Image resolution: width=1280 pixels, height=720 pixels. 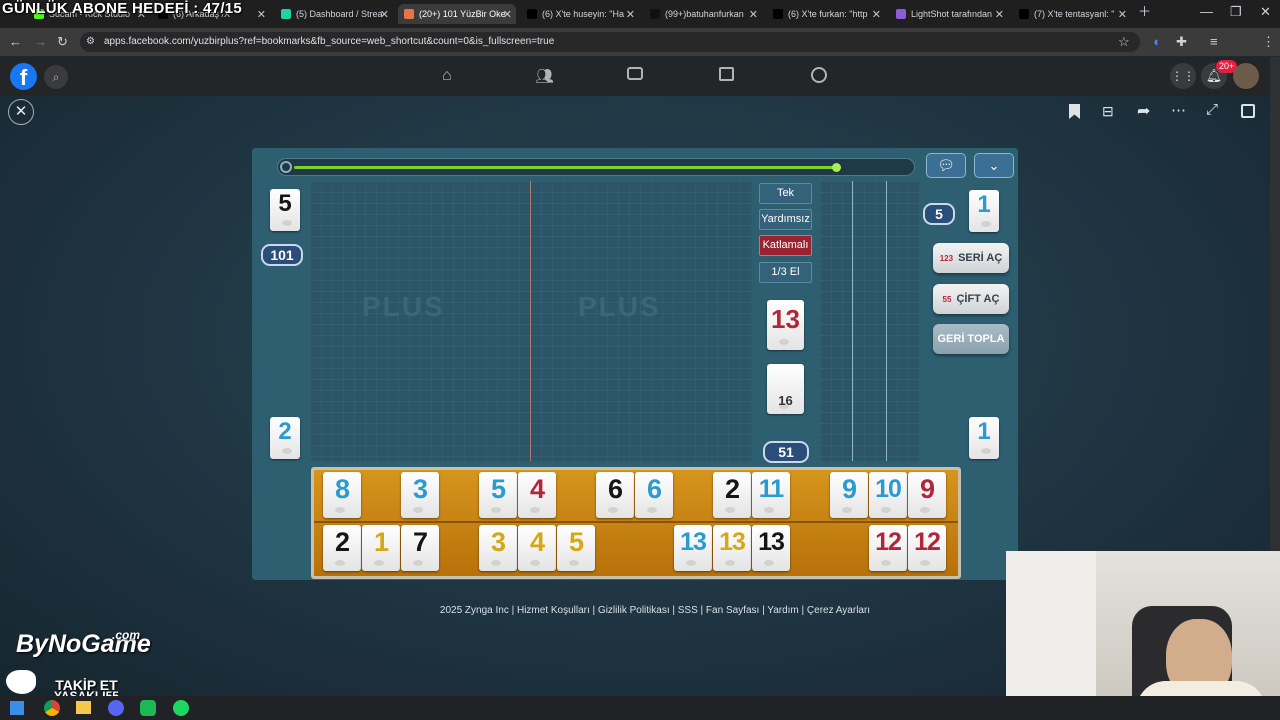 What do you see at coordinates (282, 255) in the screenshot?
I see `score-badge: 101` at bounding box center [282, 255].